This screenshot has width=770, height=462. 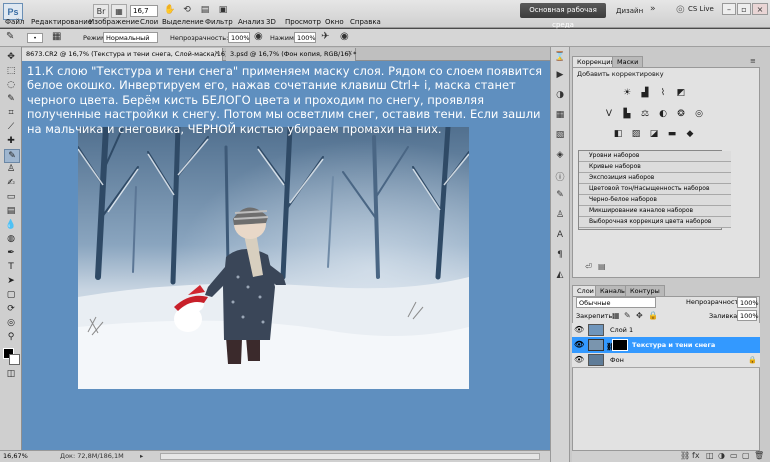 What do you see at coordinates (344, 36) in the screenshot?
I see `tablet-pressure-icon: ◉` at bounding box center [344, 36].